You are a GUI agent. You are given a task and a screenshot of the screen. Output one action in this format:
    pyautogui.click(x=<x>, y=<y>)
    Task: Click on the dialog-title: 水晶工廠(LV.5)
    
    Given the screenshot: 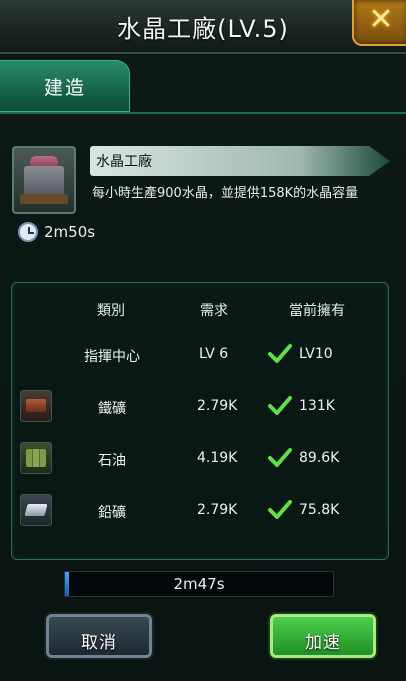 What is the action you would take?
    pyautogui.click(x=203, y=29)
    